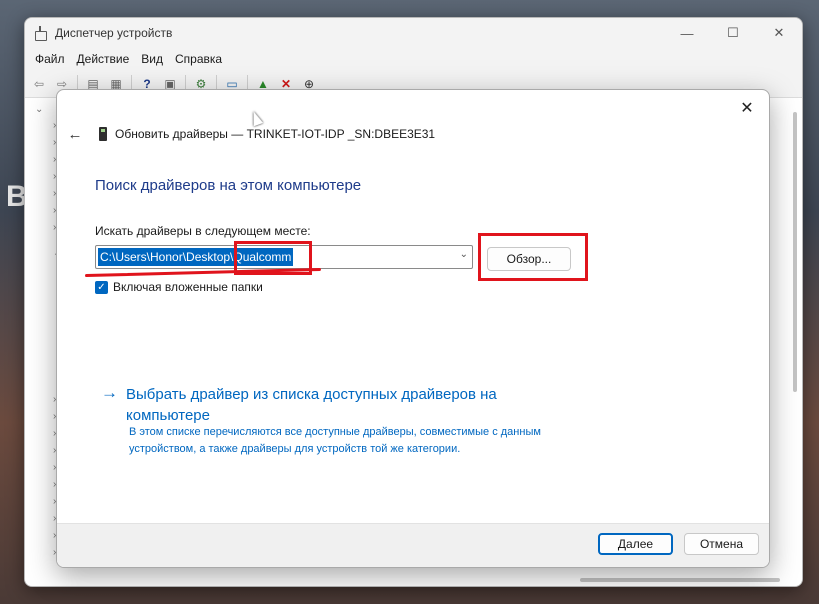 The height and width of the screenshot is (604, 819). Describe the element at coordinates (75, 134) in the screenshot. I see `back-arrow-icon: ←` at that location.